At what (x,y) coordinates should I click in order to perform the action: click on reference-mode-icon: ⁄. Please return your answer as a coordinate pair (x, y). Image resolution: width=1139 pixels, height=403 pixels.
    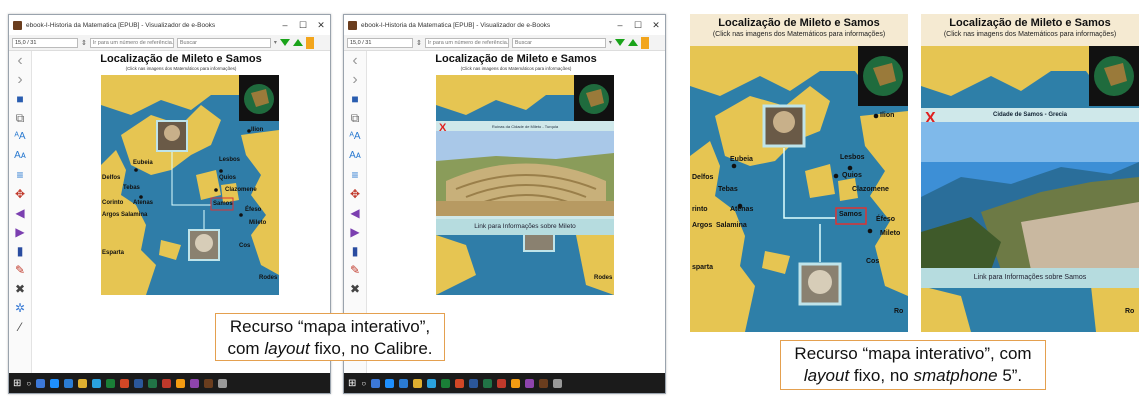
    Looking at the image, I should click on (20, 326).